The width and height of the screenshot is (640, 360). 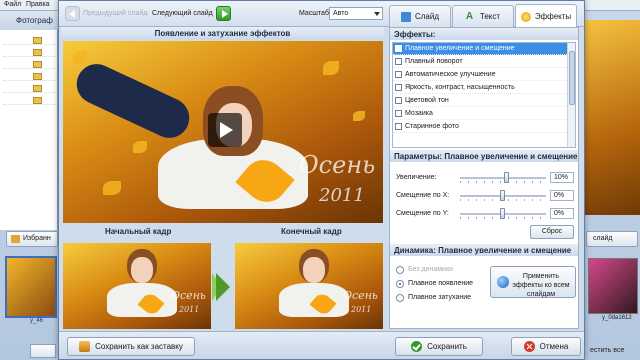 What do you see at coordinates (440, 297) in the screenshot?
I see `radio-label: Плавное затухание` at bounding box center [440, 297].